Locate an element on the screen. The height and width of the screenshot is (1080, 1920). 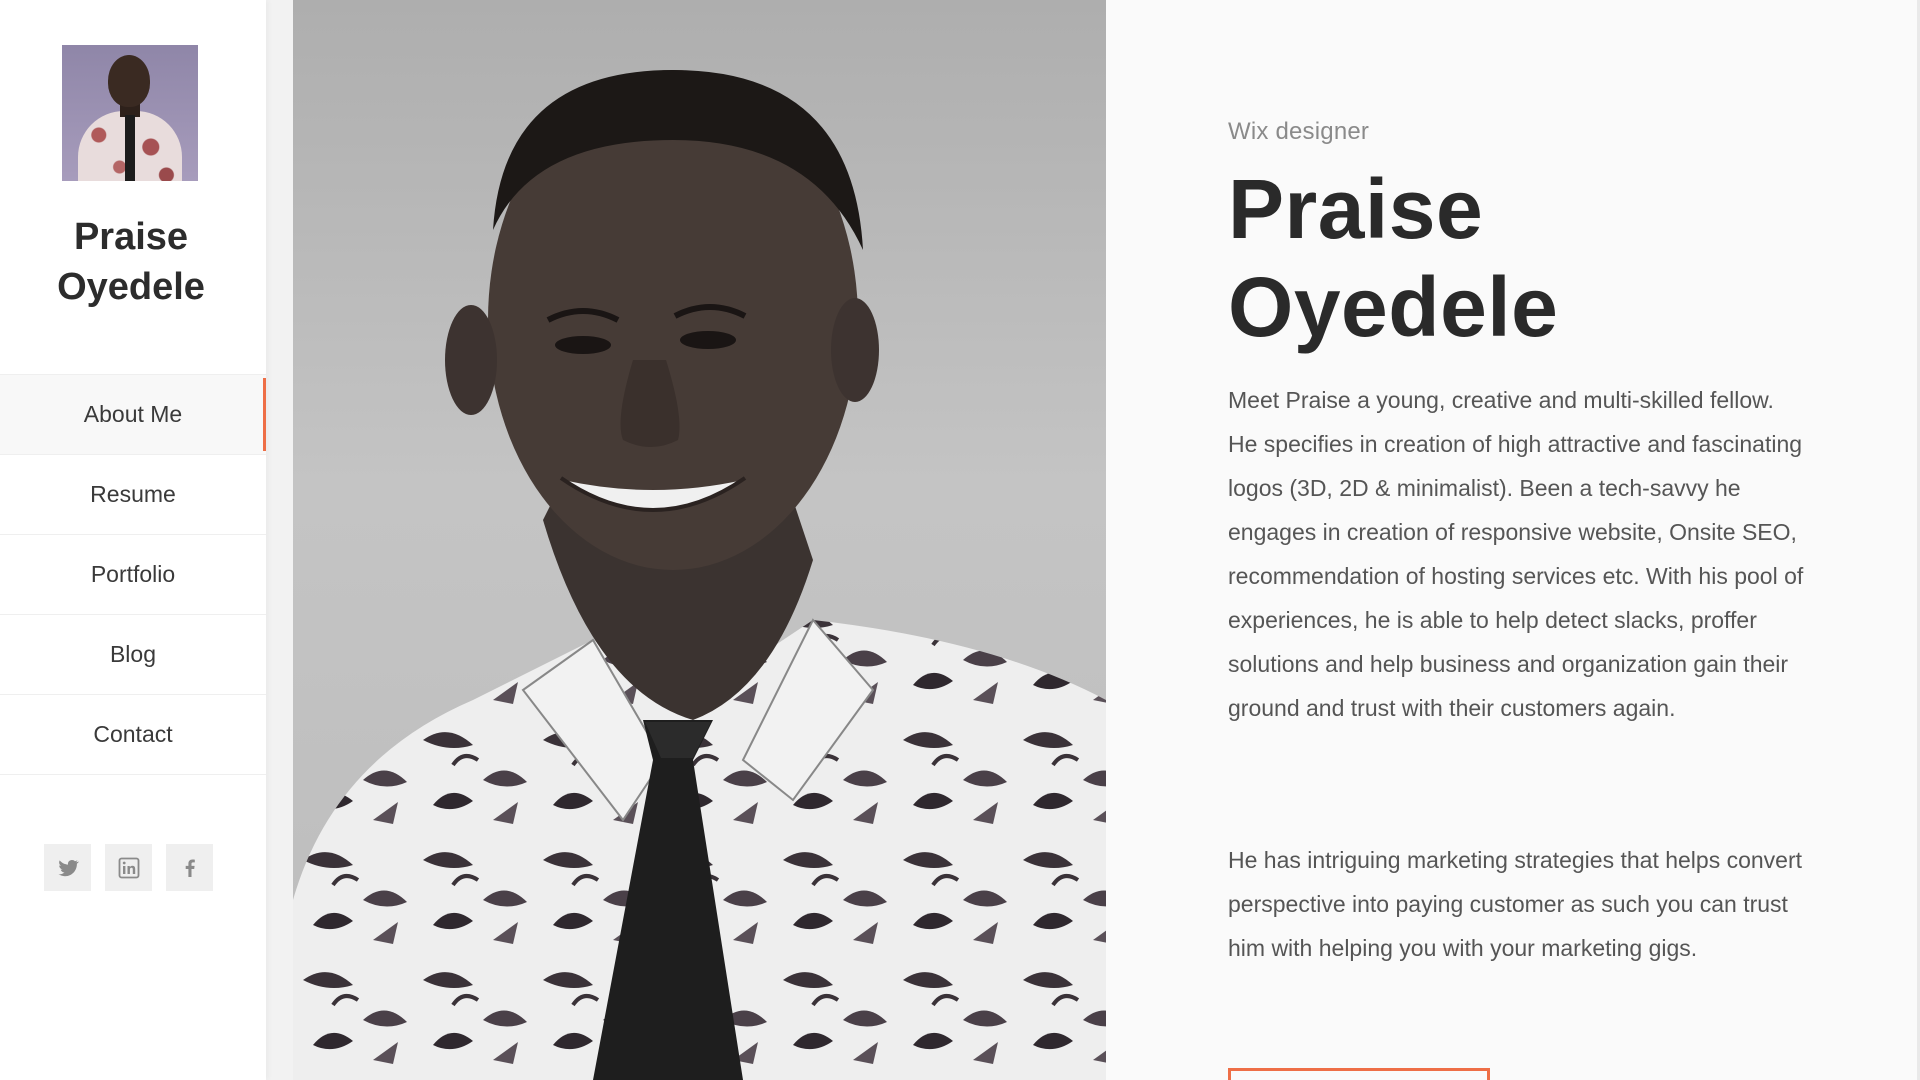
nav-item-blog: Blog is located at coordinates (133, 654).